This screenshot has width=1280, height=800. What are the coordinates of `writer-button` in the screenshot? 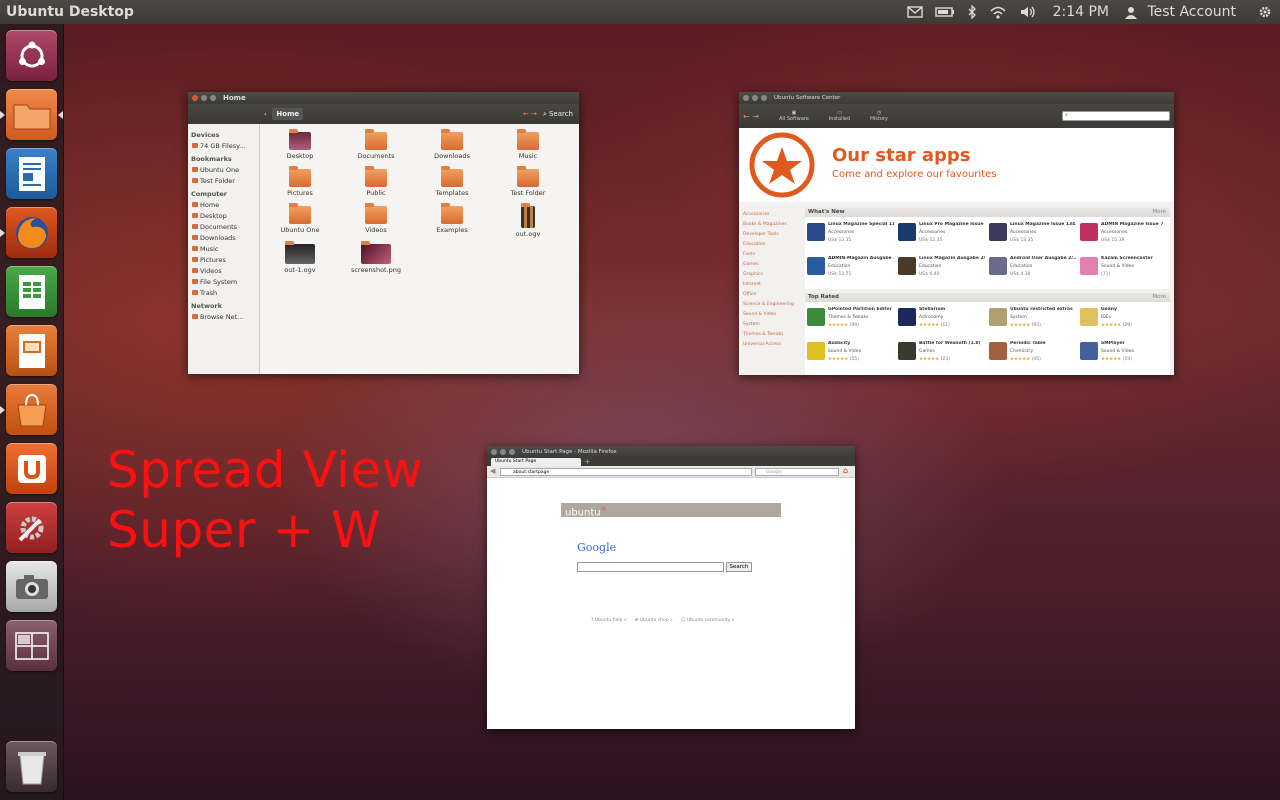 It's located at (31, 173).